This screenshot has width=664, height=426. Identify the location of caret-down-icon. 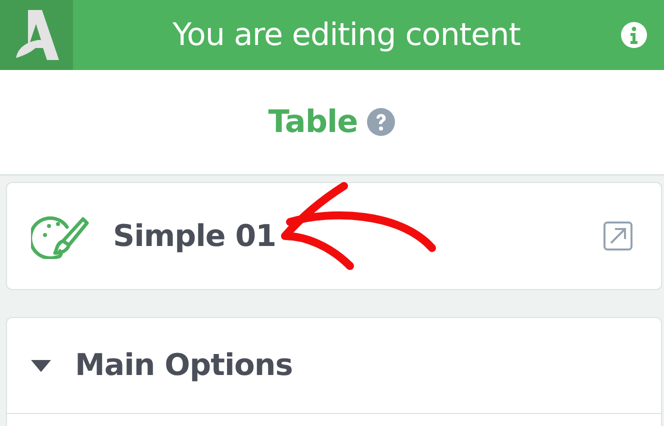
(41, 366).